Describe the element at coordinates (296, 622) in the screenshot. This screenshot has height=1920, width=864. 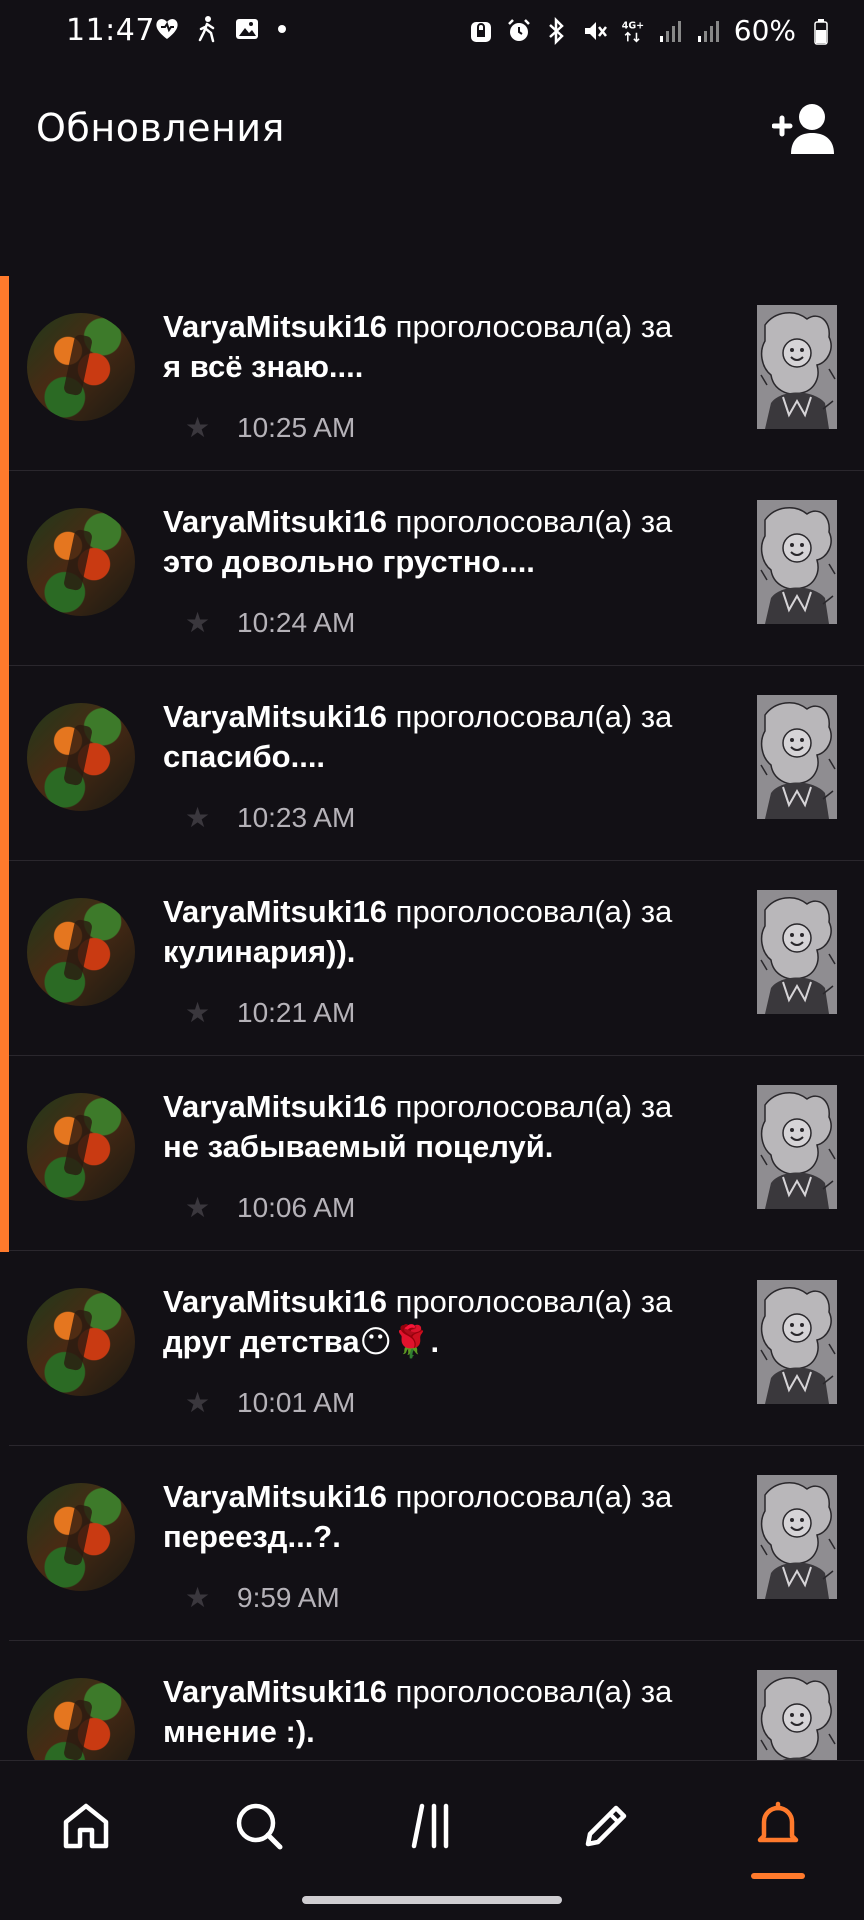
I see `timestamp: 10:24 AM` at that location.